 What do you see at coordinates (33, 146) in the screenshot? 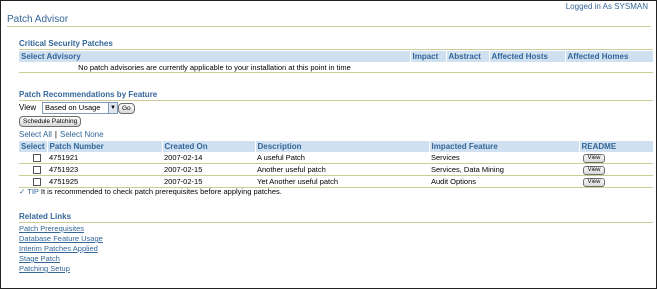
I see `col-select: Select` at bounding box center [33, 146].